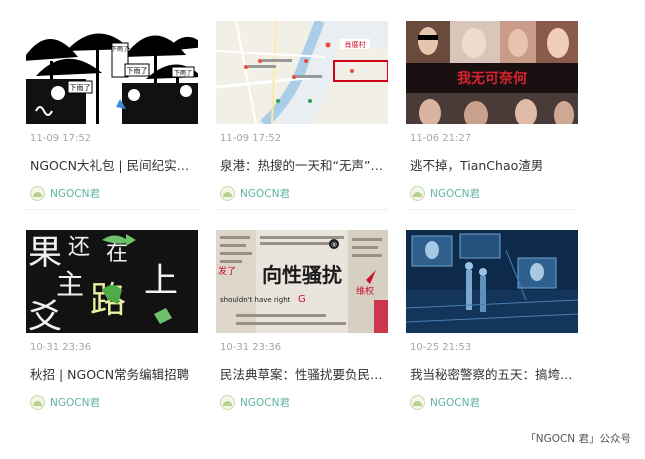  What do you see at coordinates (494, 164) in the screenshot?
I see `article-title: 逃不掉，TianChao渣男` at bounding box center [494, 164].